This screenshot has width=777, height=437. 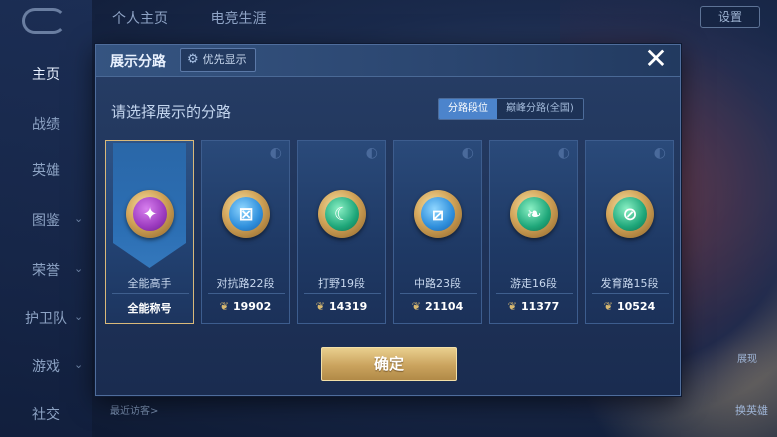 What do you see at coordinates (140, 19) in the screenshot?
I see `tab-profile: 个人主页` at bounding box center [140, 19].